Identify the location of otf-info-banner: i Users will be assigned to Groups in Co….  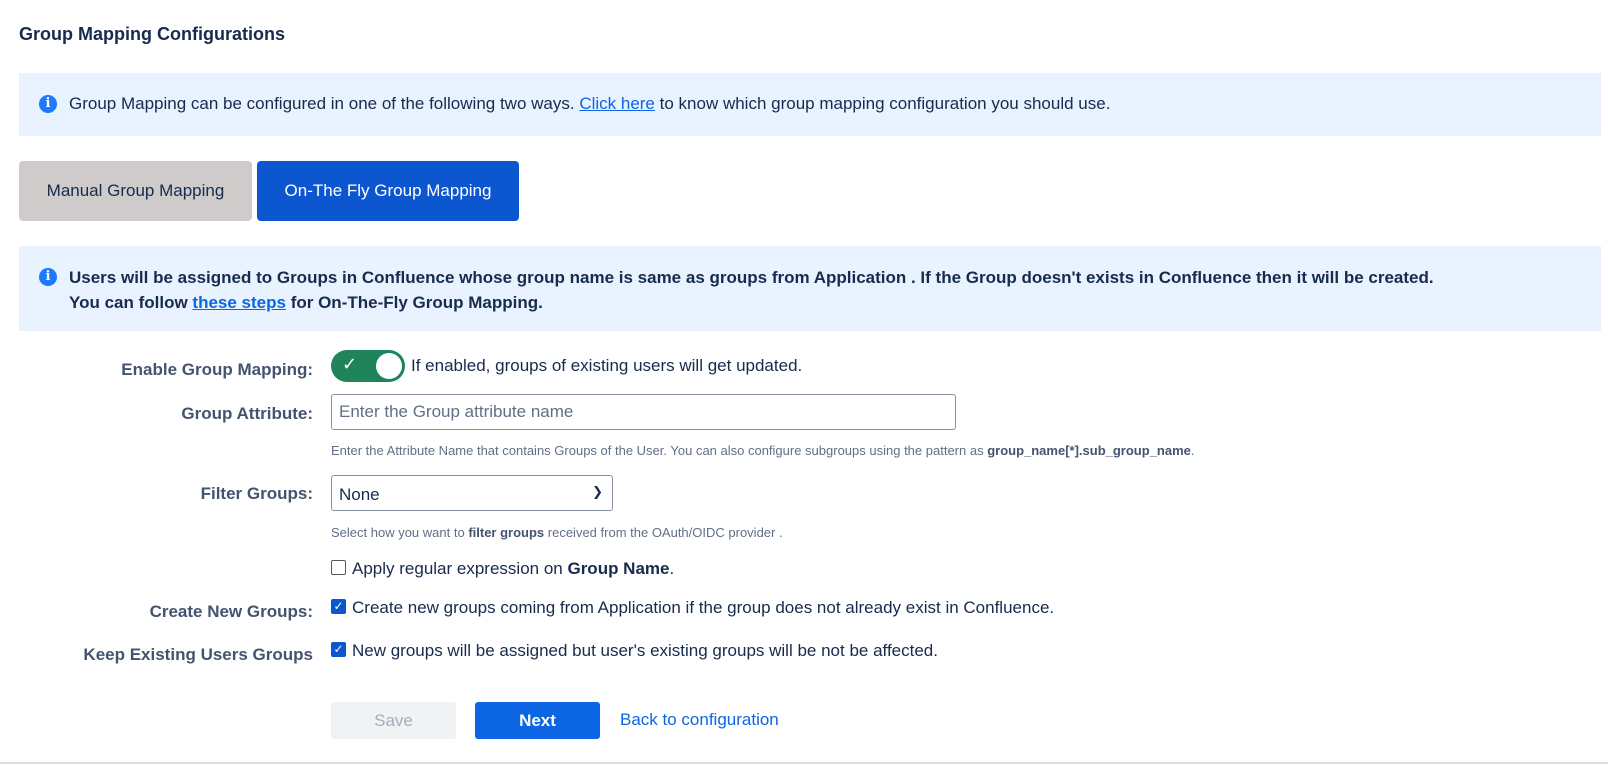
(810, 288).